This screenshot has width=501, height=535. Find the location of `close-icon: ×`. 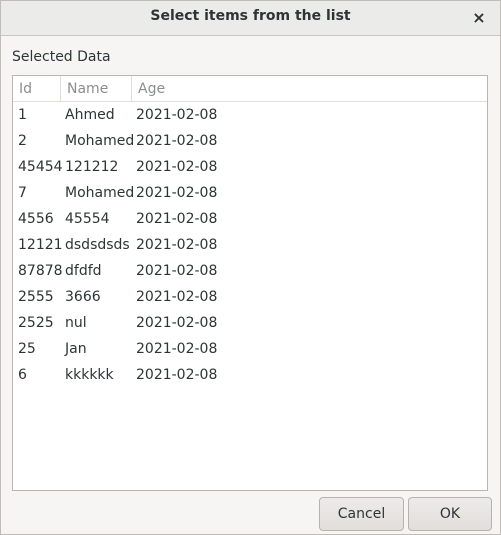

close-icon: × is located at coordinates (479, 18).